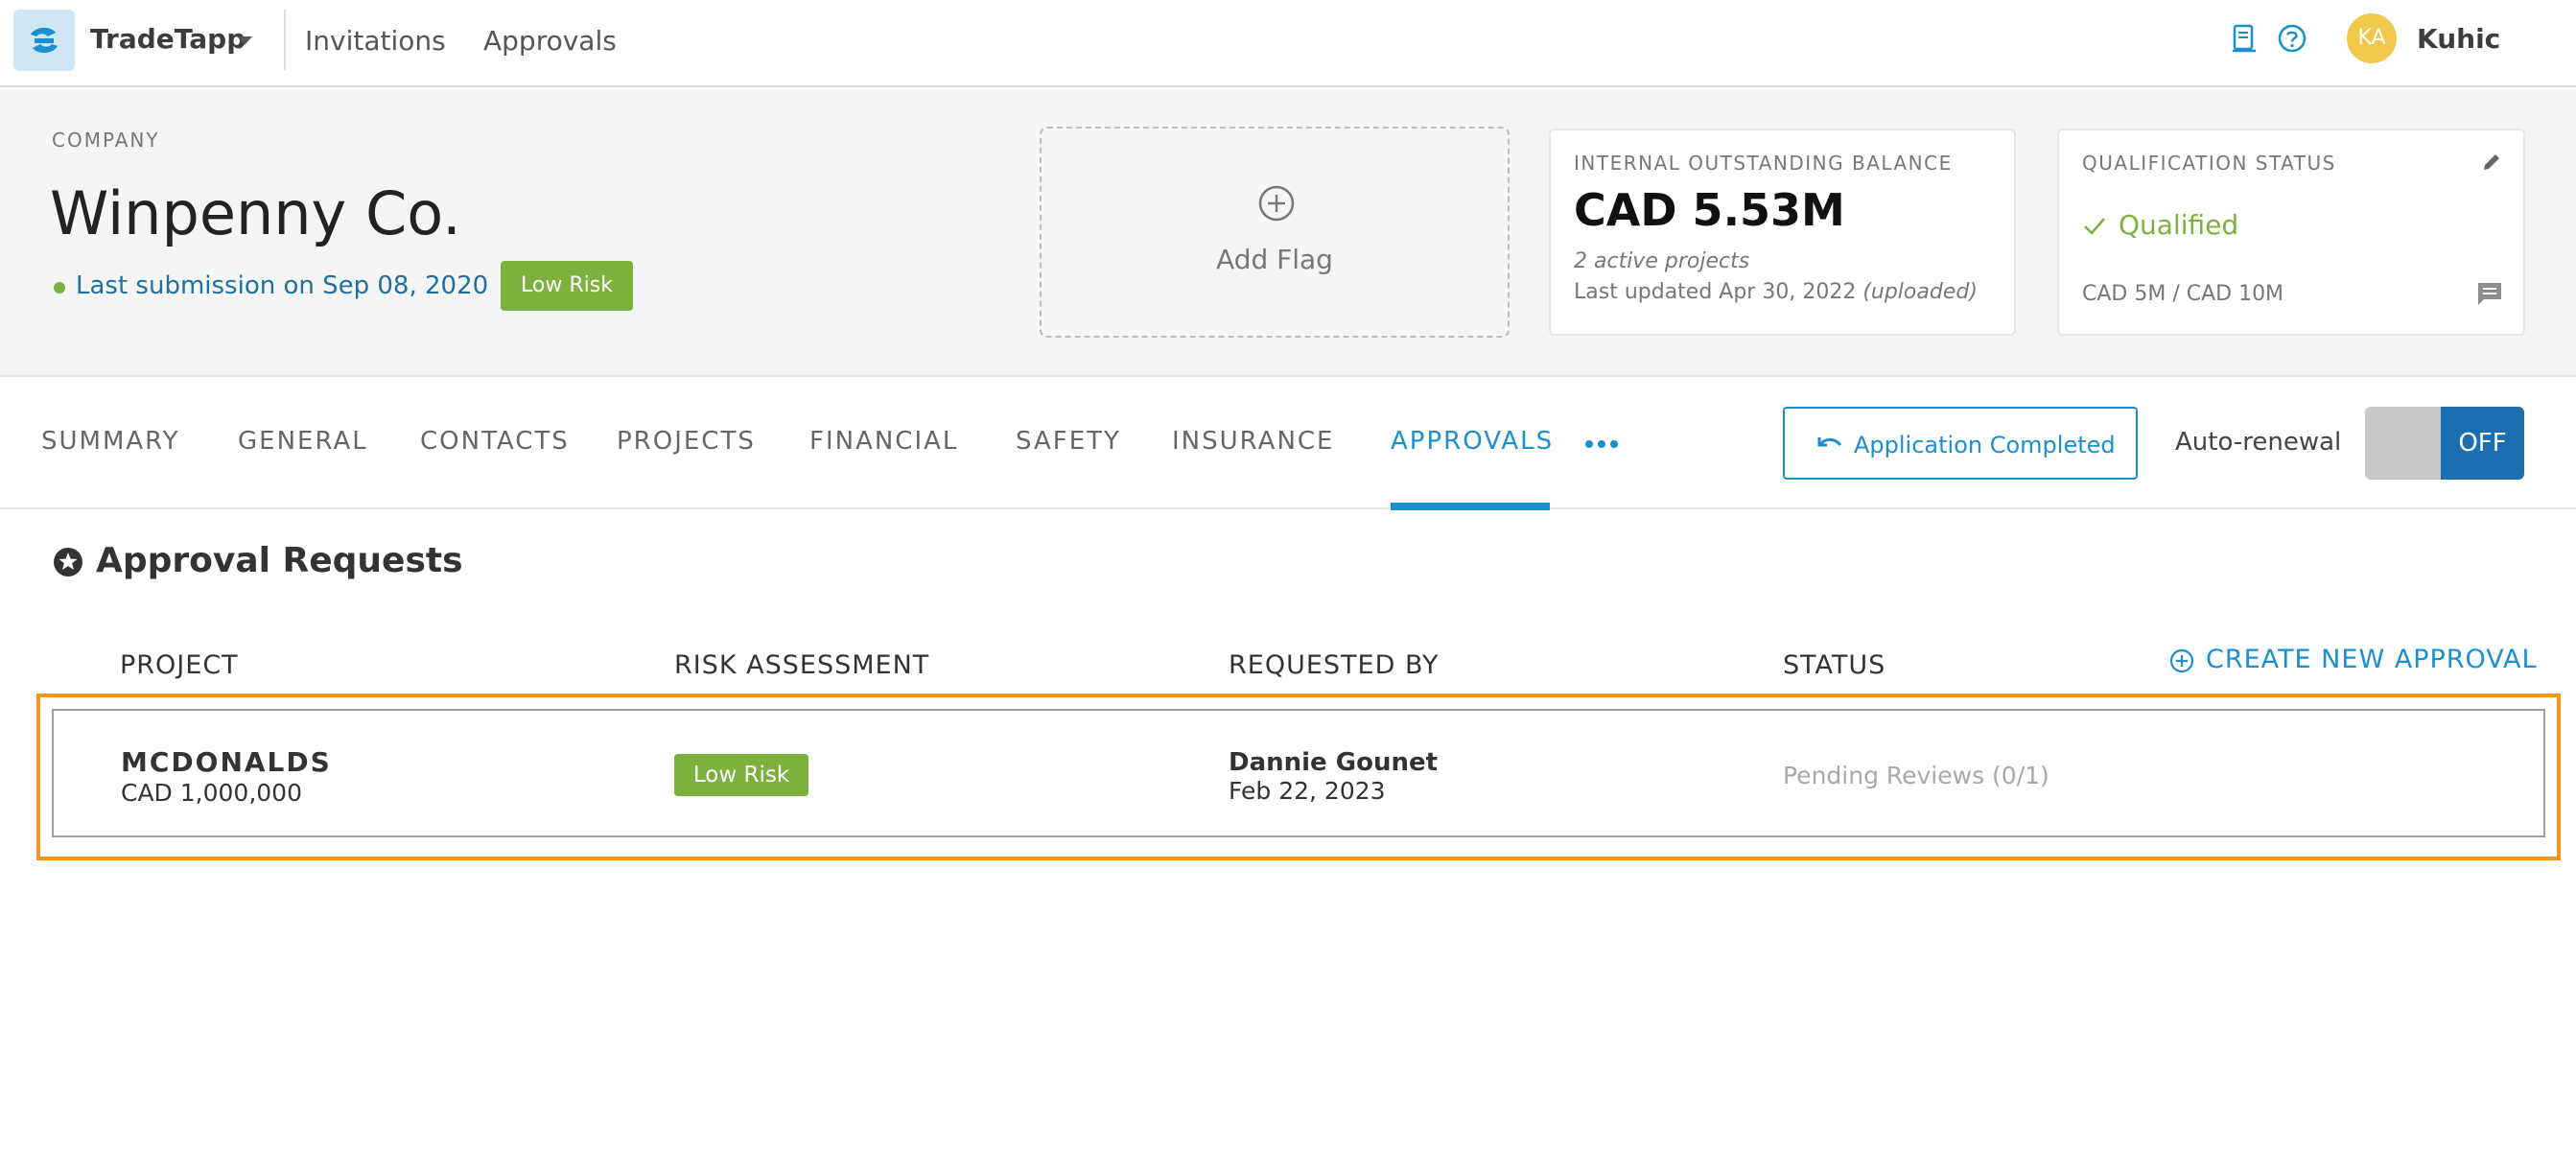 This screenshot has height=1176, width=2576. I want to click on toggle-track, so click(2403, 444).